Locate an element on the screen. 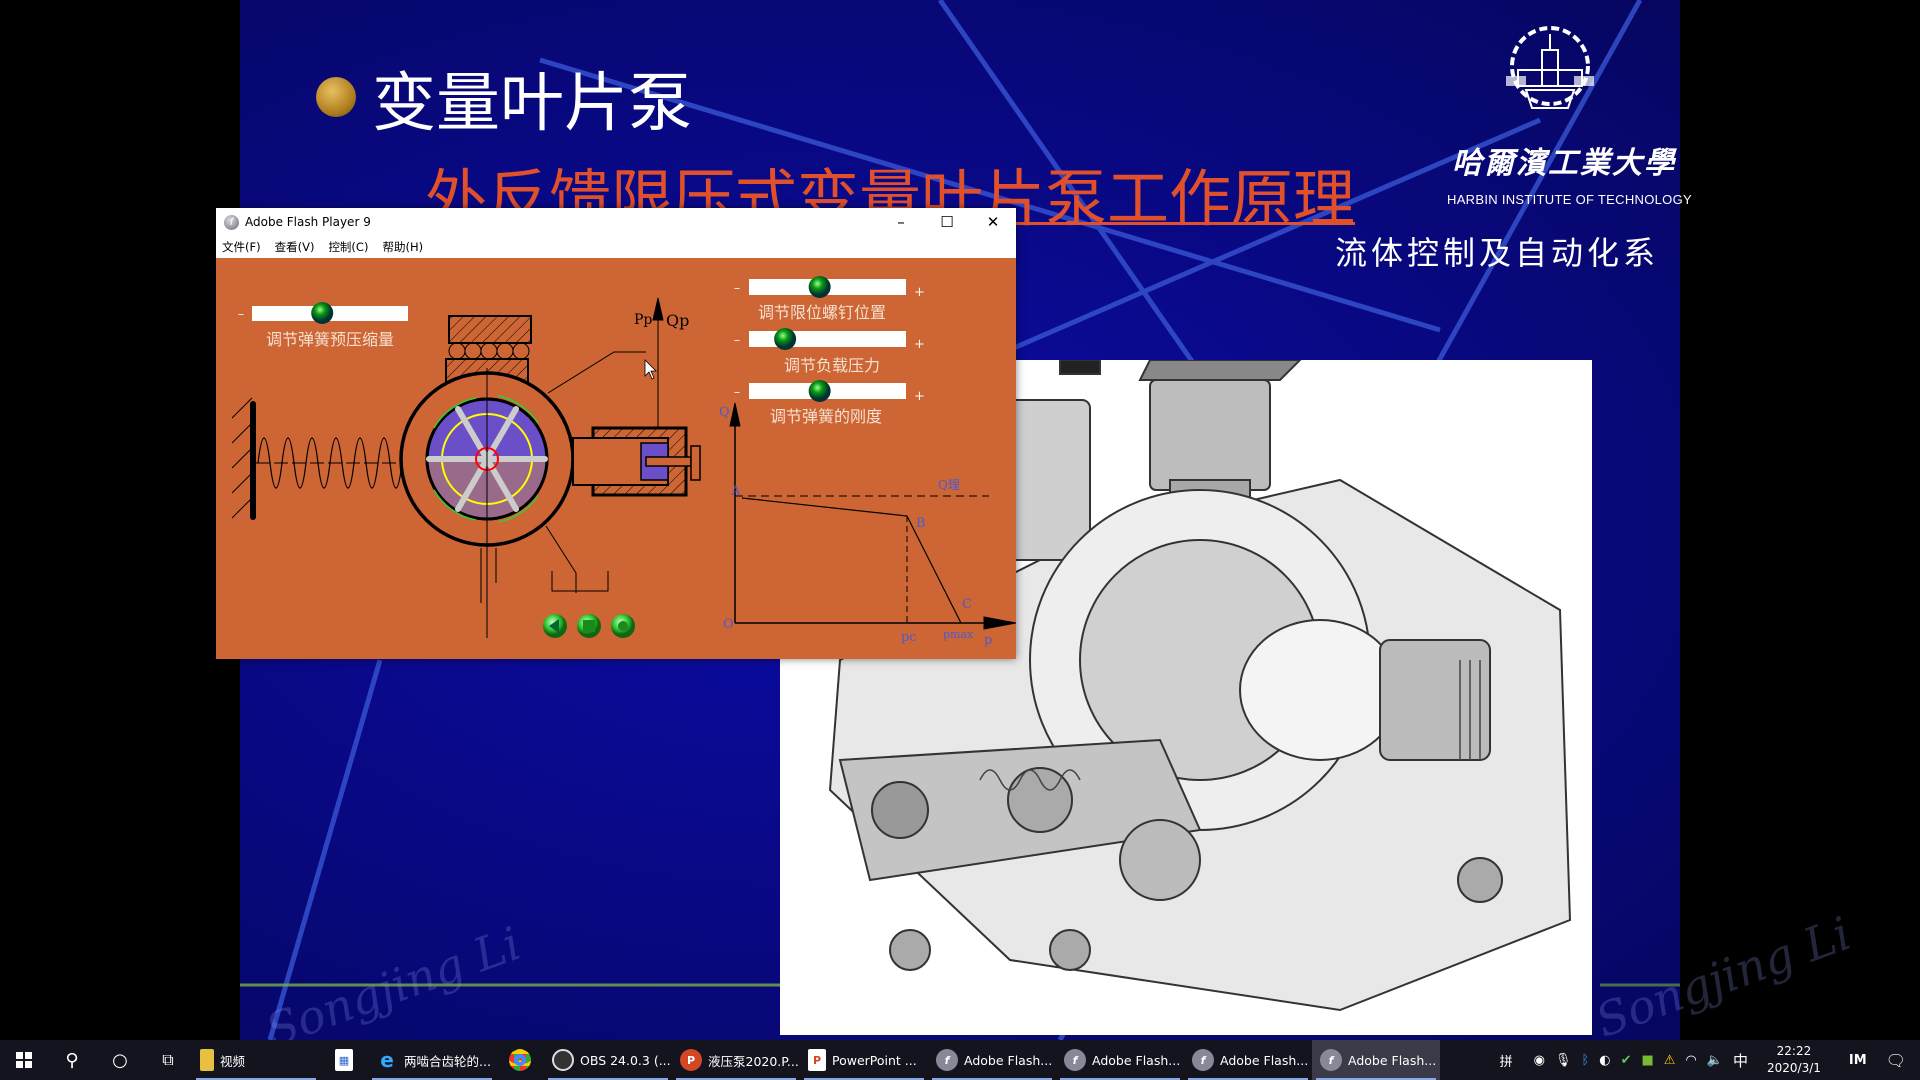 Image resolution: width=1920 pixels, height=1080 pixels. q-theory-label: Q理 is located at coordinates (949, 485).